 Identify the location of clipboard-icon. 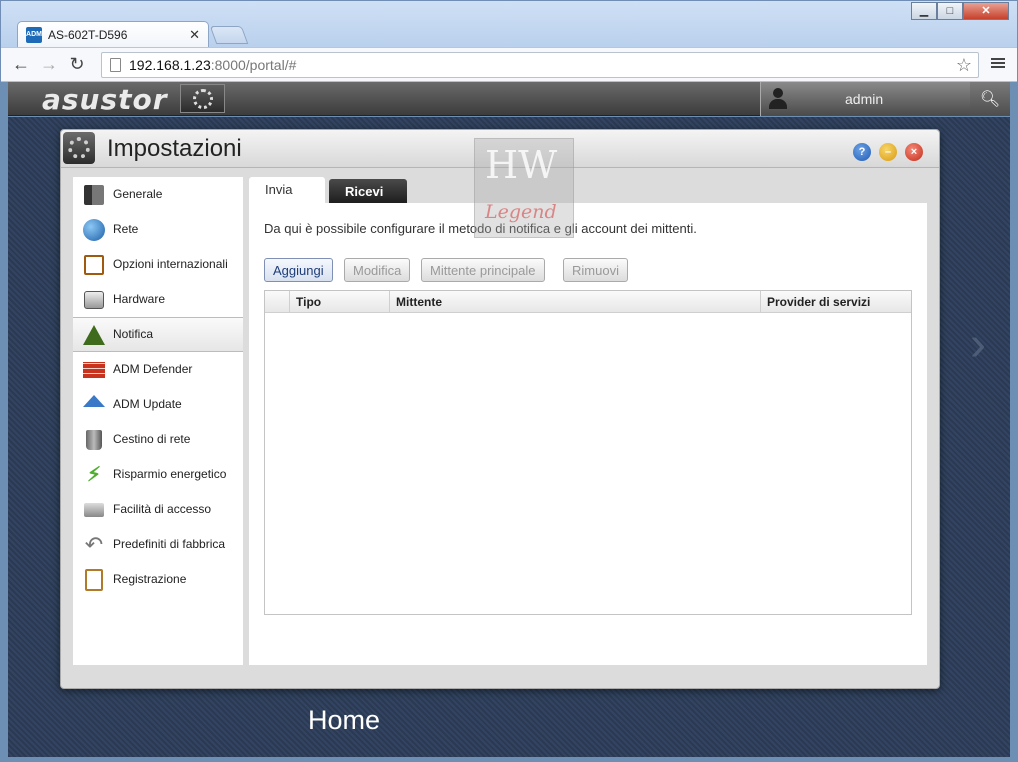
(94, 579).